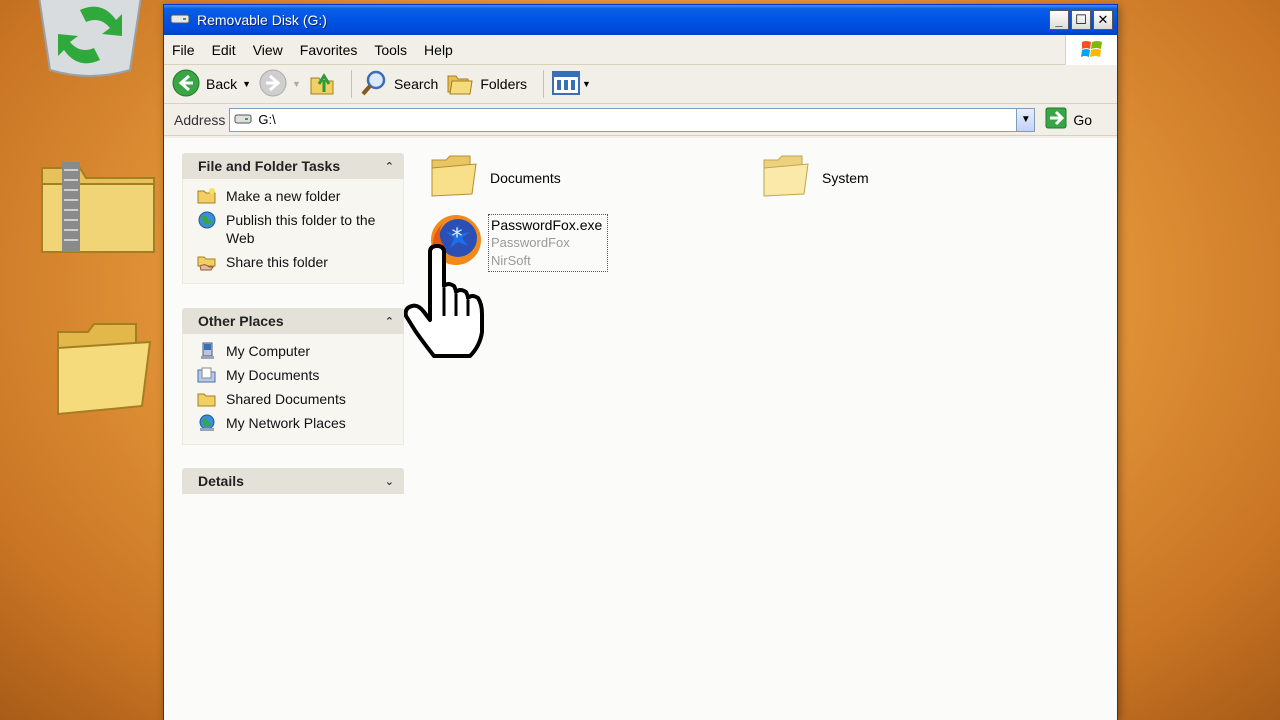  I want to click on file-item-system: System, so click(815, 177).